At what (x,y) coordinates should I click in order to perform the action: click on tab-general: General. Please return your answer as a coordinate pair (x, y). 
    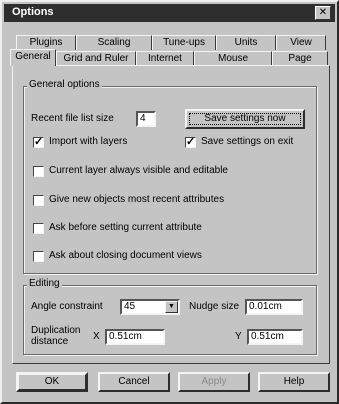
    Looking at the image, I should click on (33, 57).